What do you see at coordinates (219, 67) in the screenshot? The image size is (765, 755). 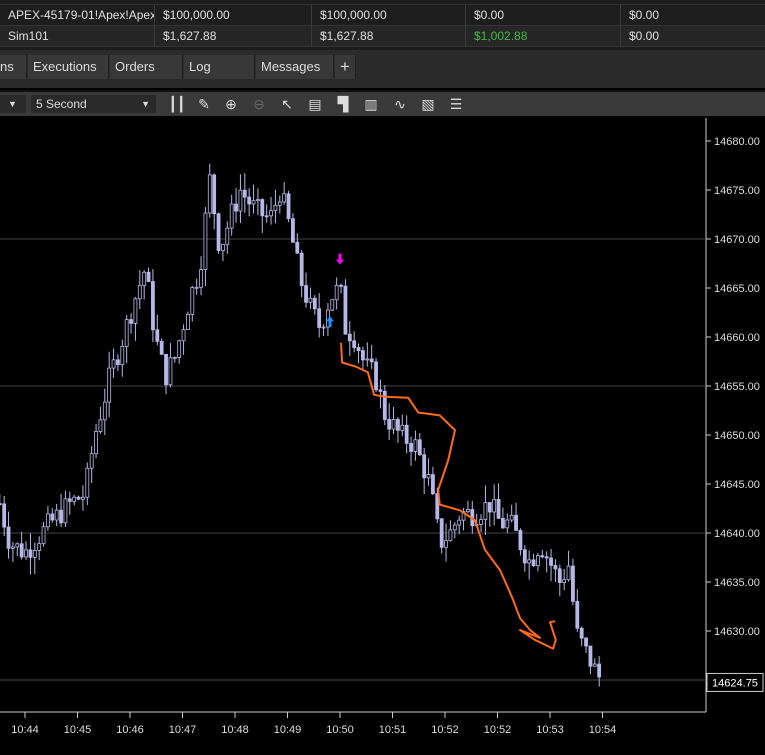 I see `tab-log: Log` at bounding box center [219, 67].